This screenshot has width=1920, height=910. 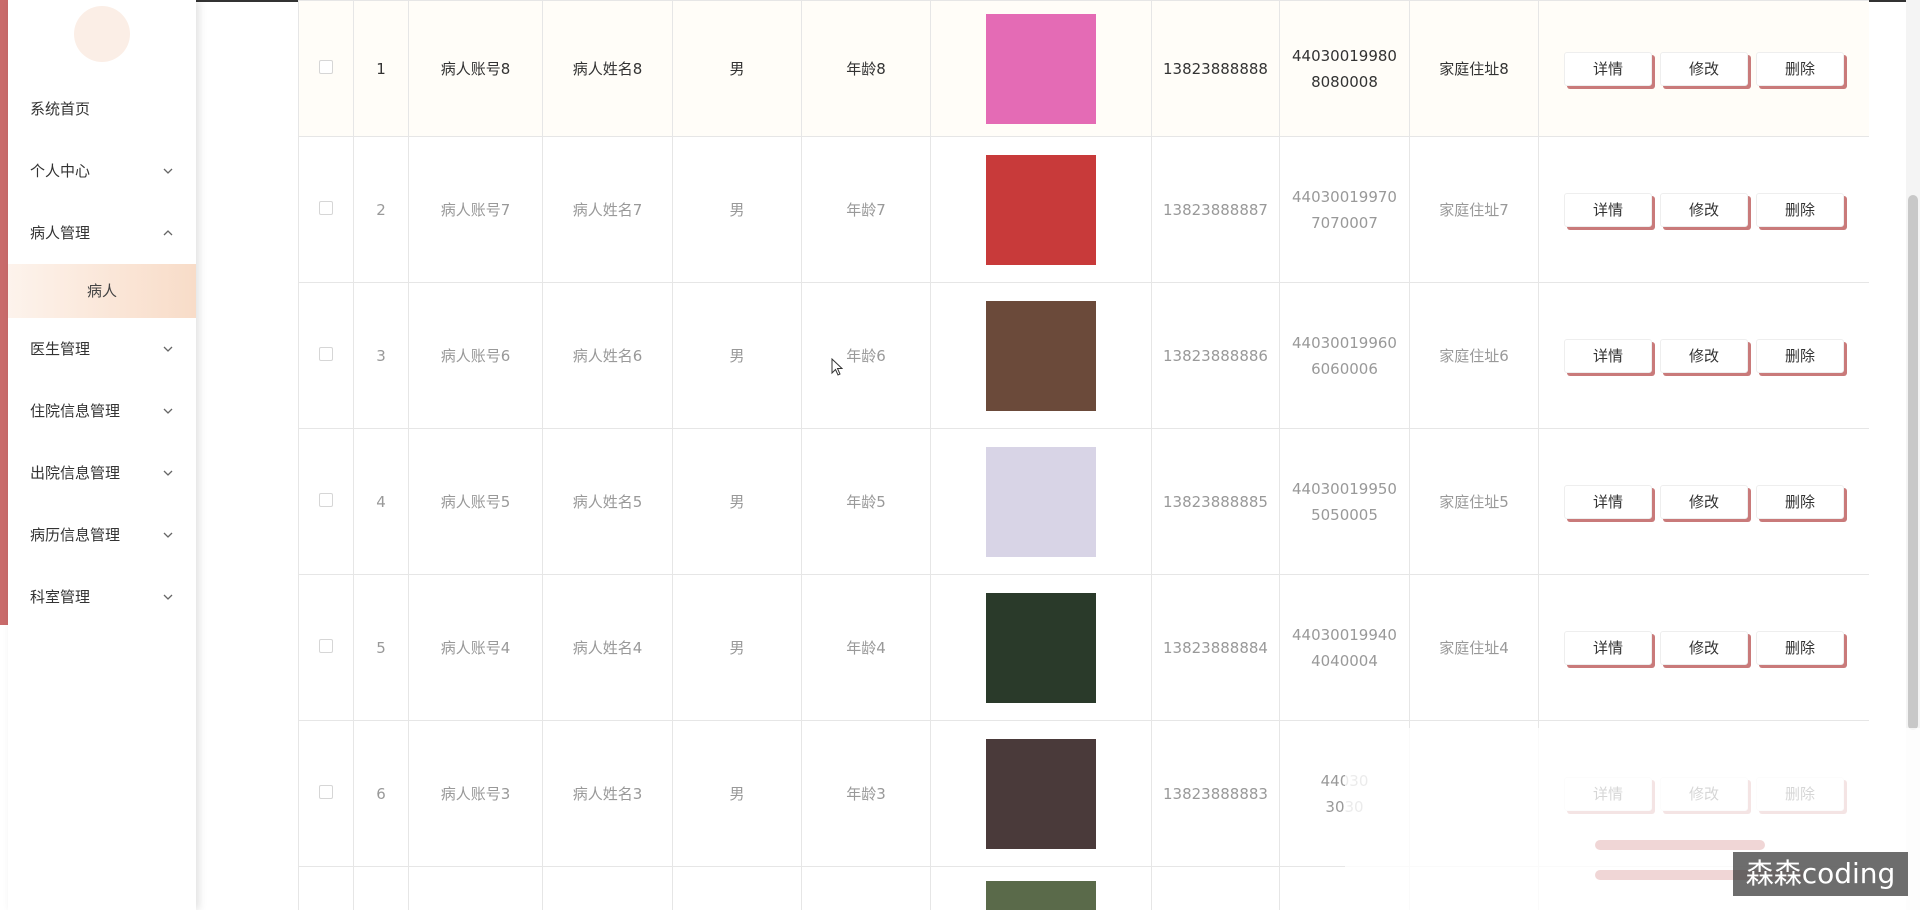 I want to click on submenu-item-patient: 病人, so click(x=102, y=291).